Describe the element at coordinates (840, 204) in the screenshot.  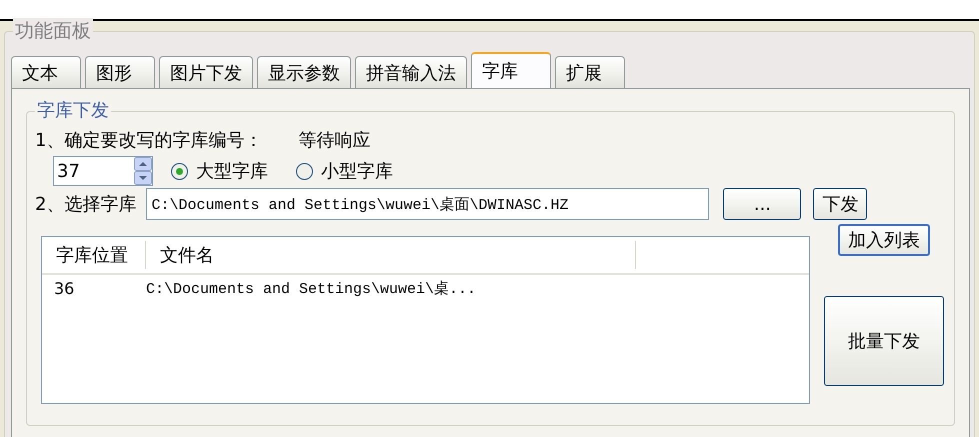
I see `send-button: 下发` at that location.